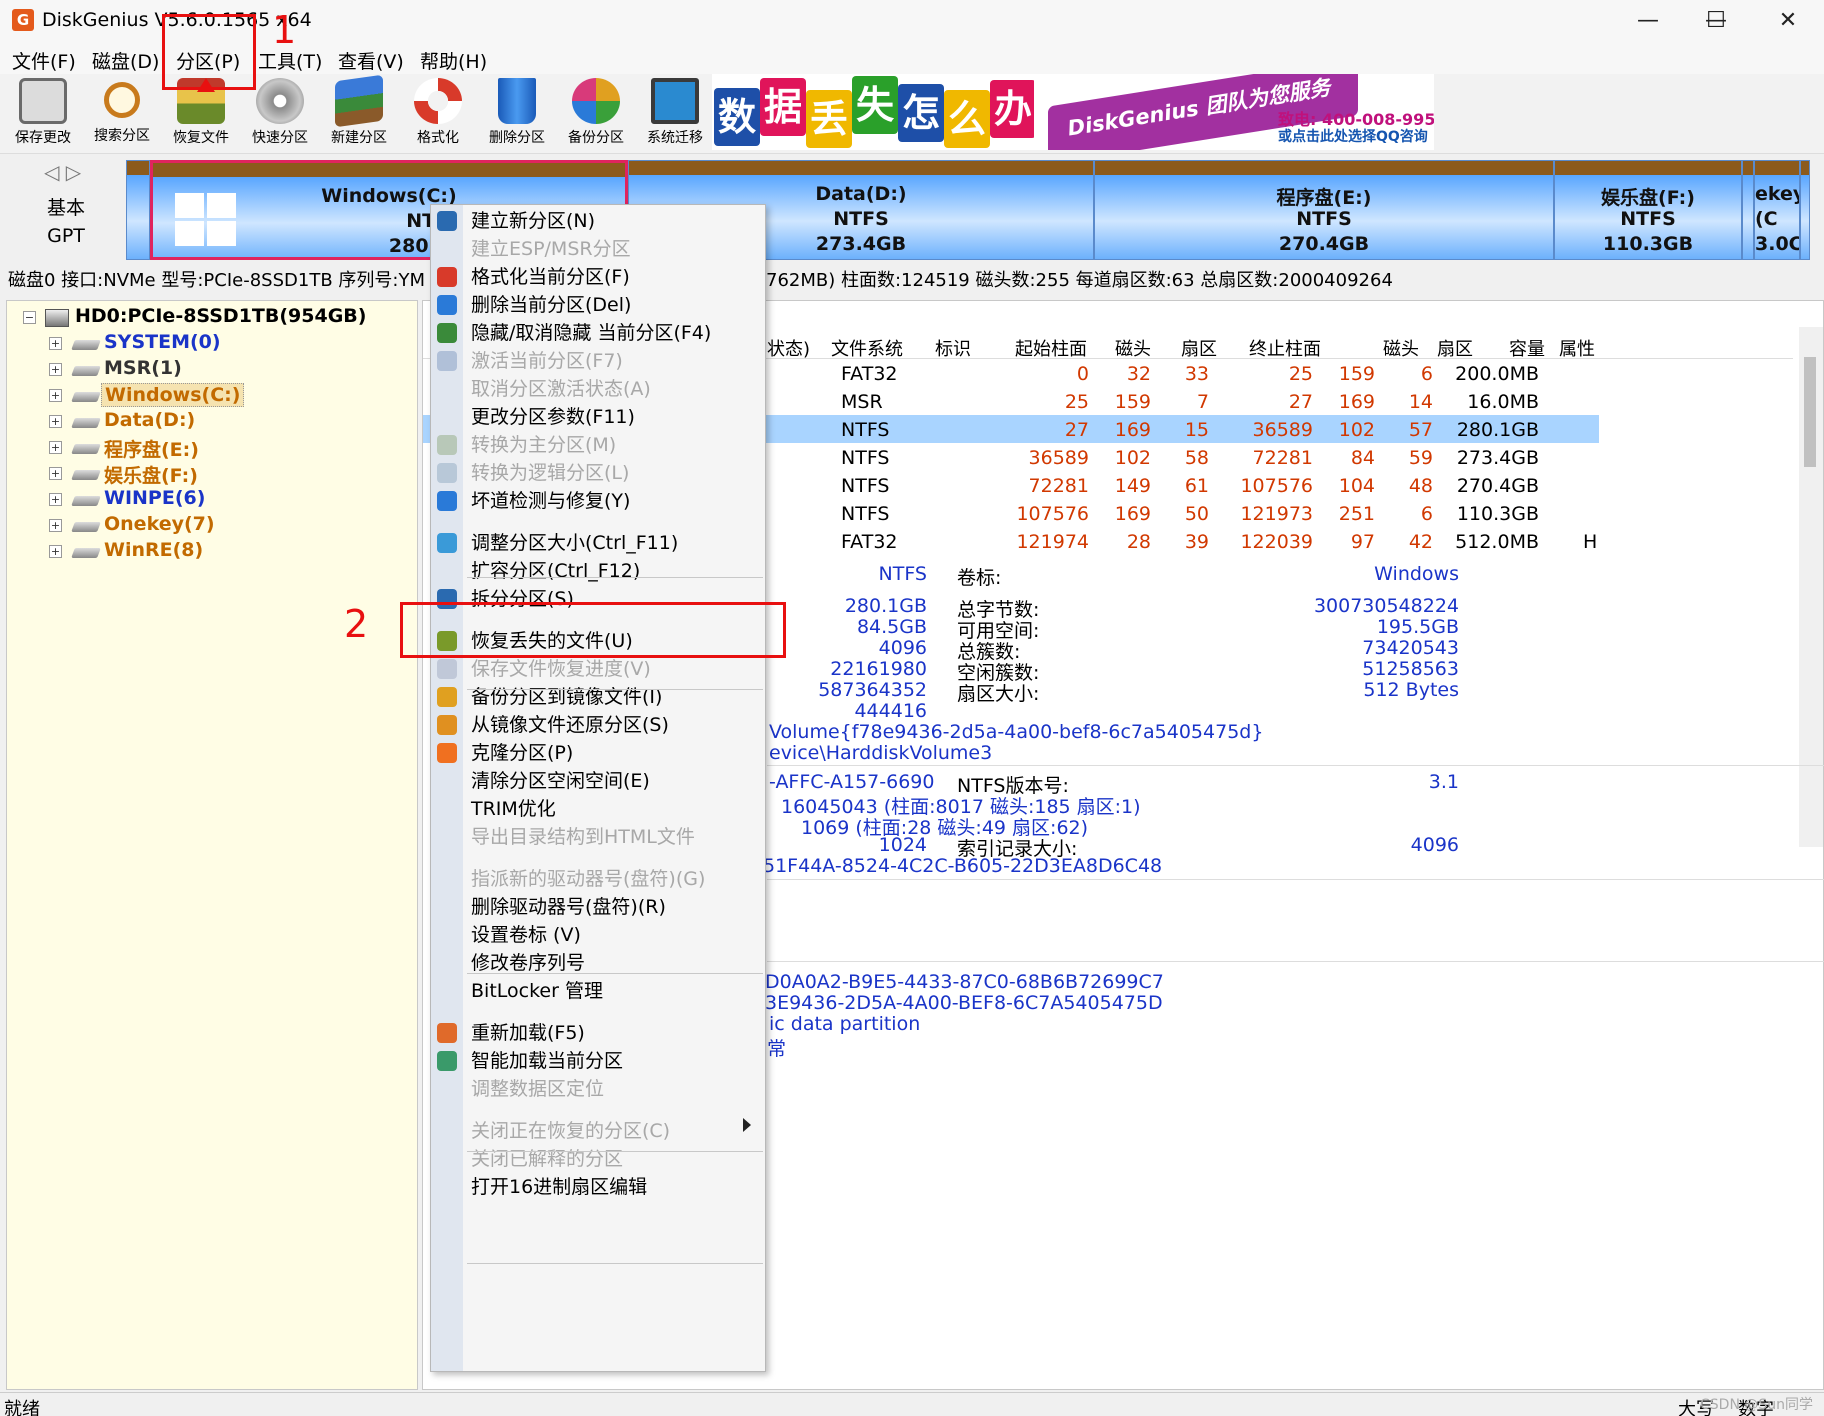 This screenshot has width=1824, height=1416. What do you see at coordinates (867, 348) in the screenshot?
I see `table-header-cell: 文件系统` at bounding box center [867, 348].